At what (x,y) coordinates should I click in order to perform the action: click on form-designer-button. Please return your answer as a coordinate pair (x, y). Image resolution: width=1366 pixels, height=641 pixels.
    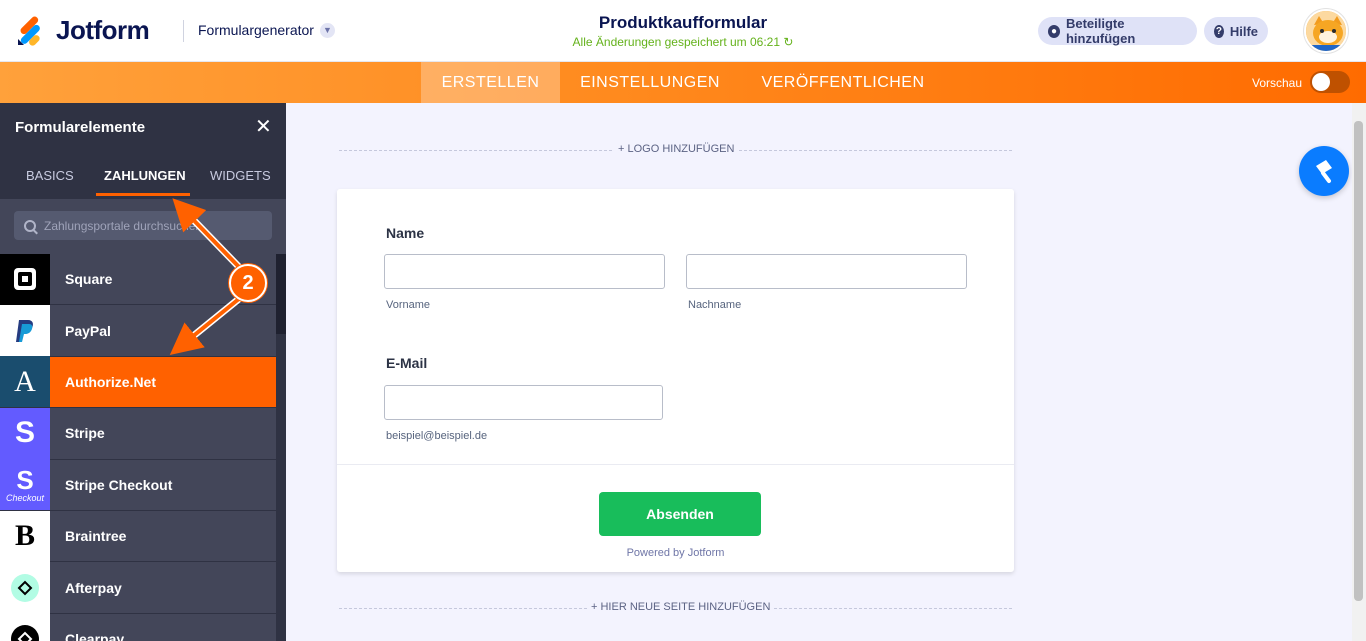
    Looking at the image, I should click on (1324, 171).